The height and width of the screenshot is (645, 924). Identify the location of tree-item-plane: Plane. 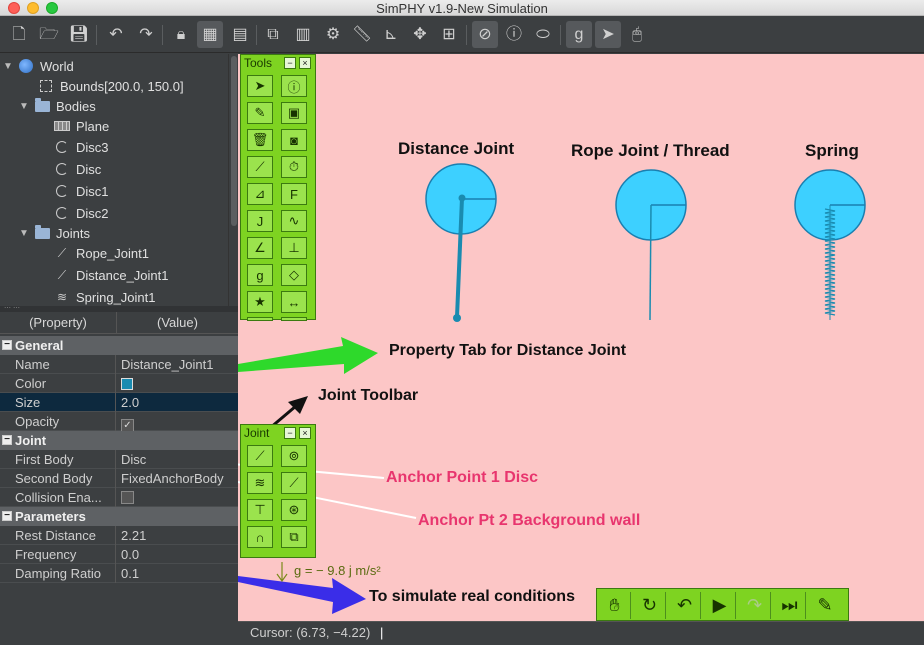
(73, 126).